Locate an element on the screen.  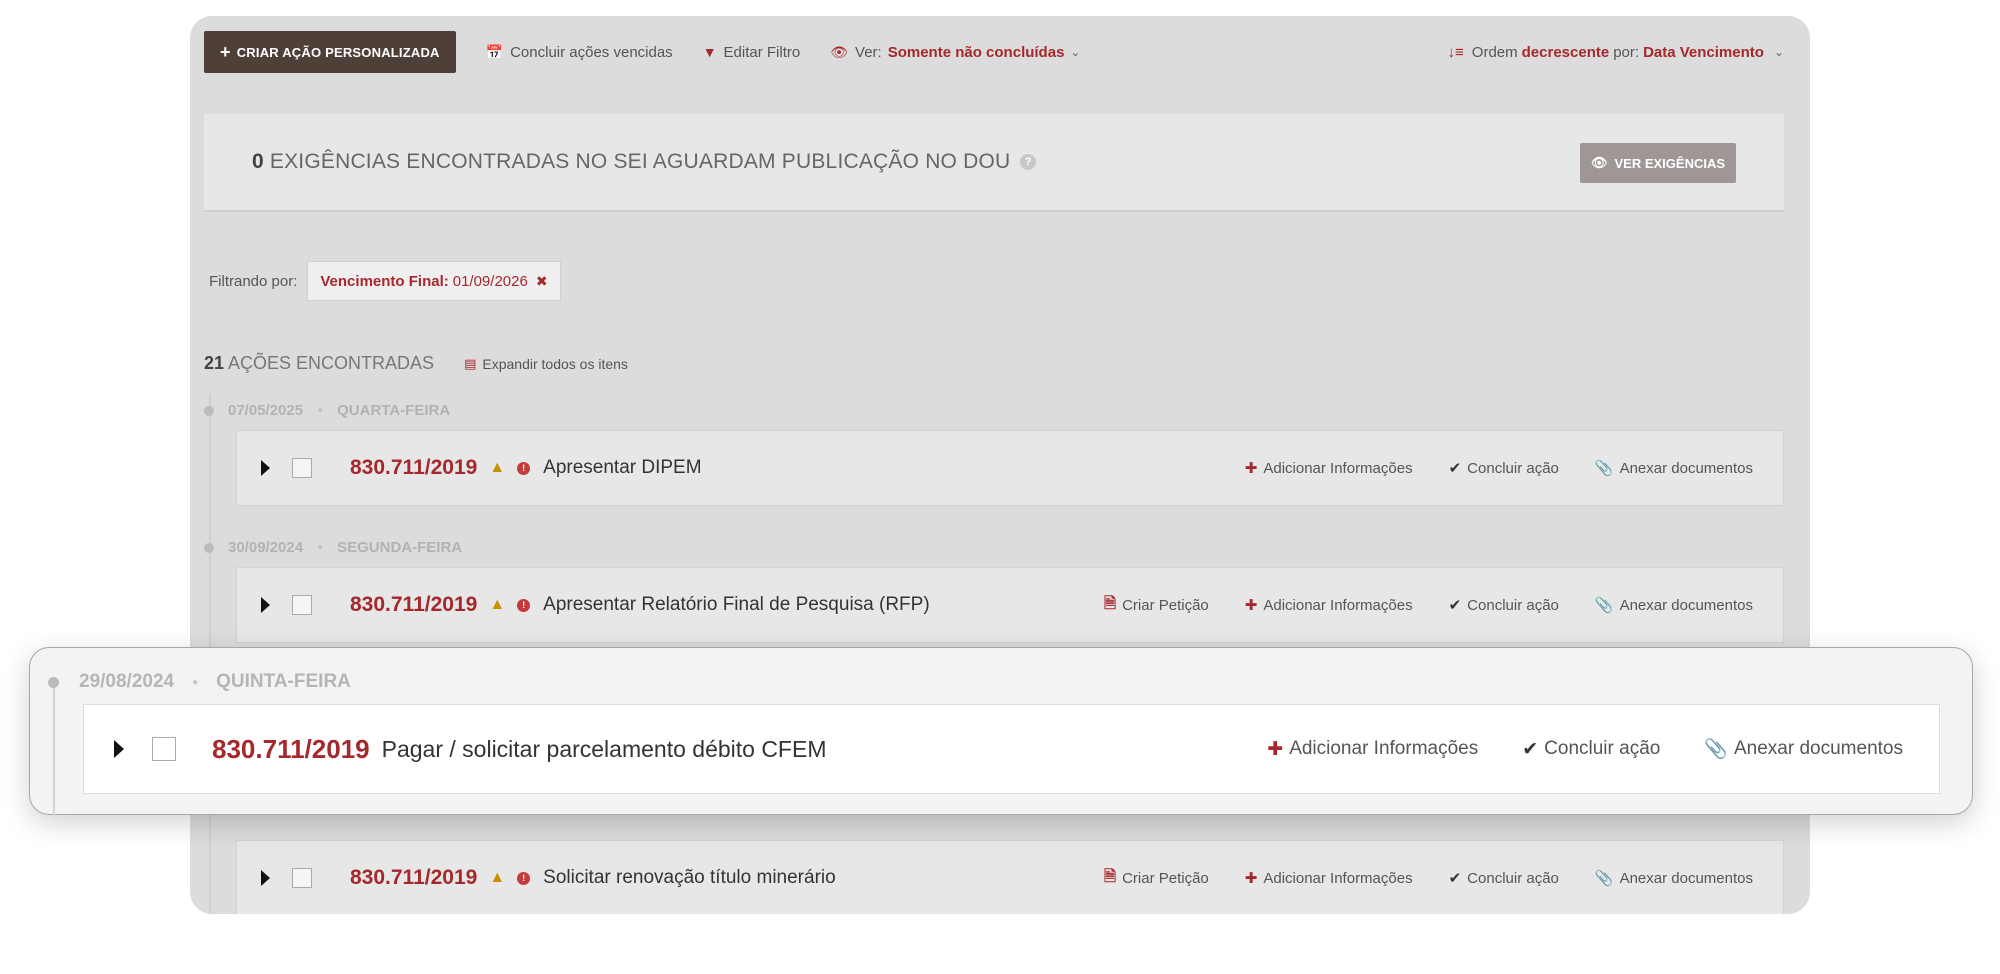
view-dropdown: 👁 Ver: Somente não concluídas ⌄ is located at coordinates (955, 52).